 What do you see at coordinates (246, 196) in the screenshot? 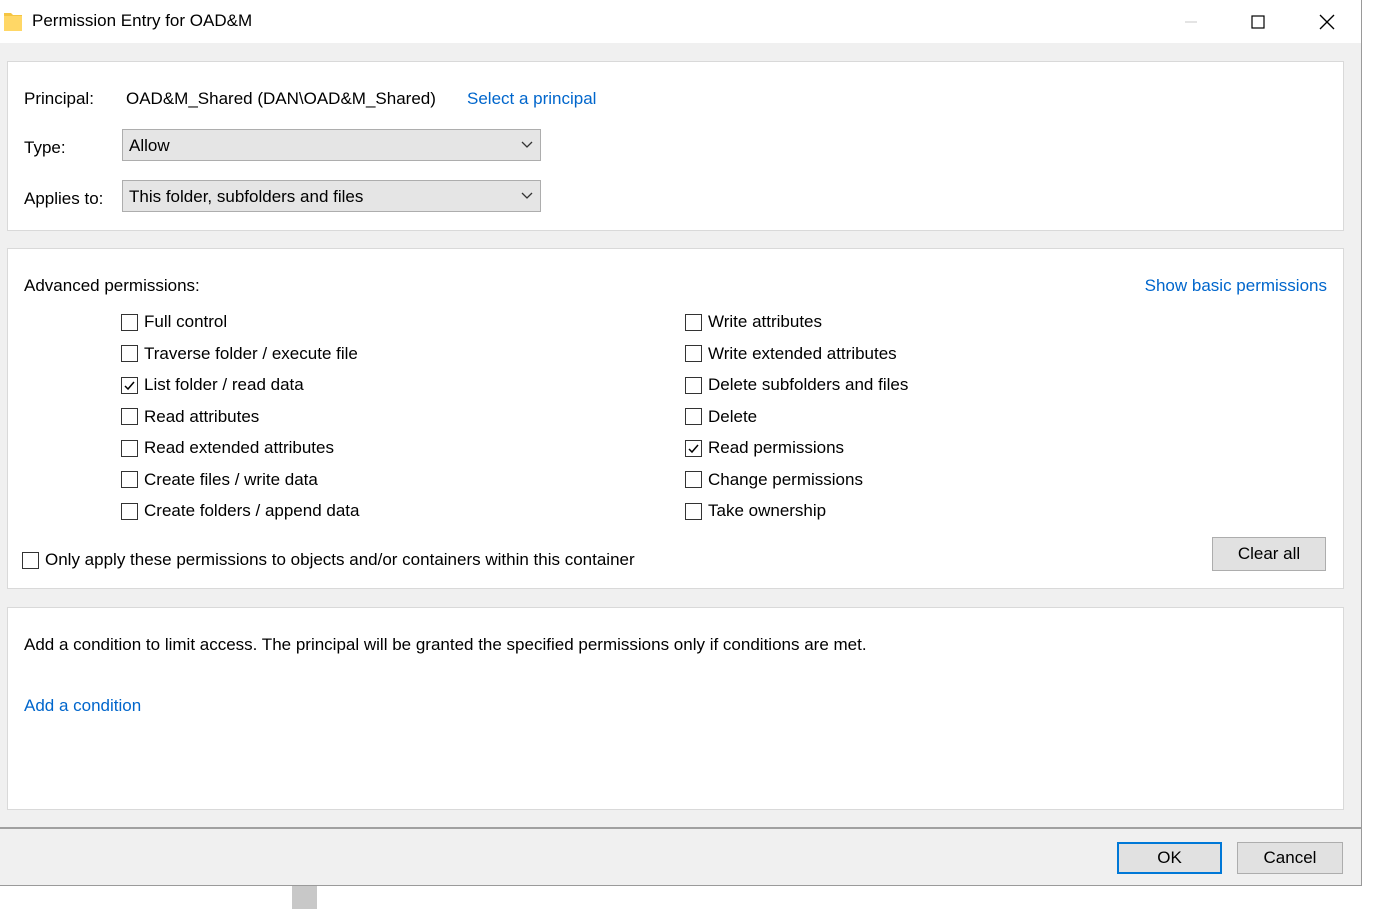
I see `applies-to-selected-value: This folder, subfolders and files` at bounding box center [246, 196].